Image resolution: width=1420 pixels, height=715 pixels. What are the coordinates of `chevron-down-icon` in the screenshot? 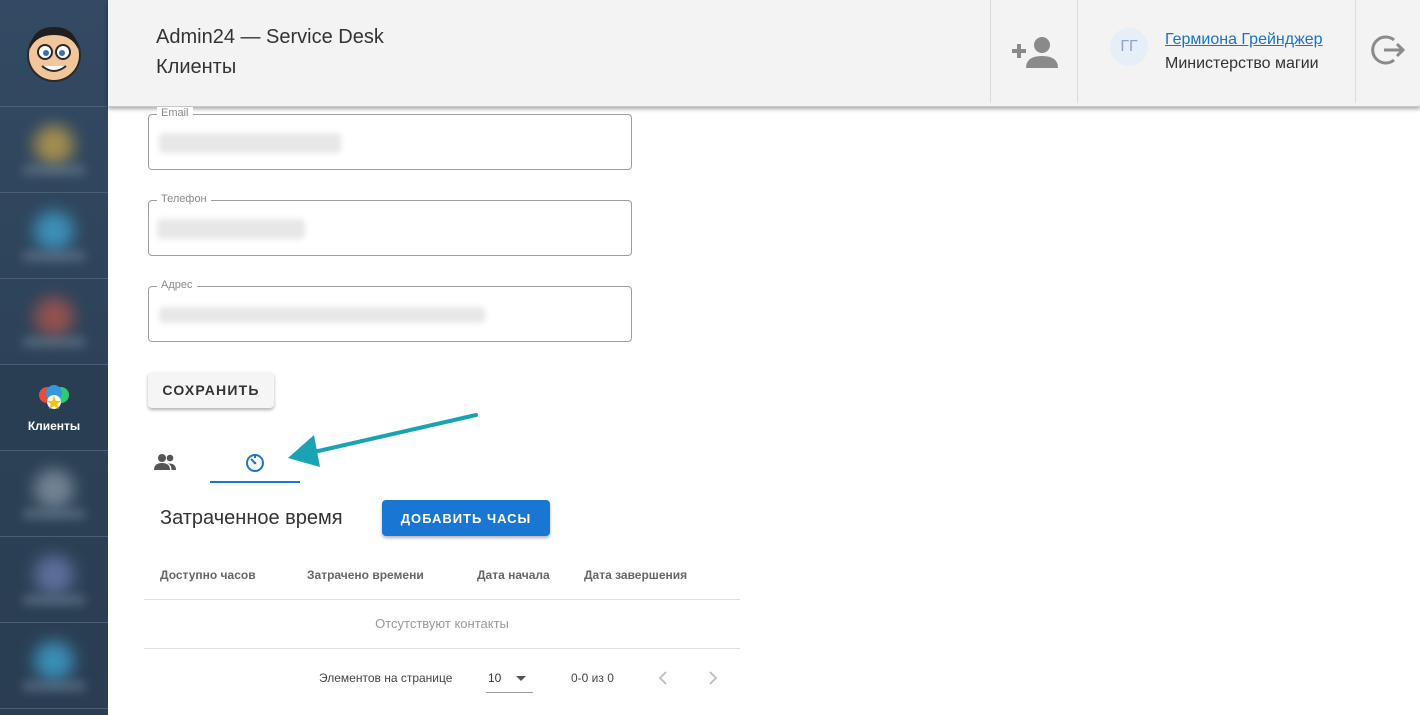 It's located at (521, 678).